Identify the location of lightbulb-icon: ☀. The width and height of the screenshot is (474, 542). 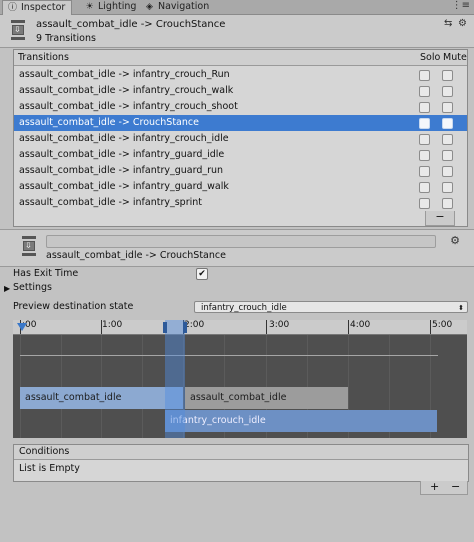
(89, 7).